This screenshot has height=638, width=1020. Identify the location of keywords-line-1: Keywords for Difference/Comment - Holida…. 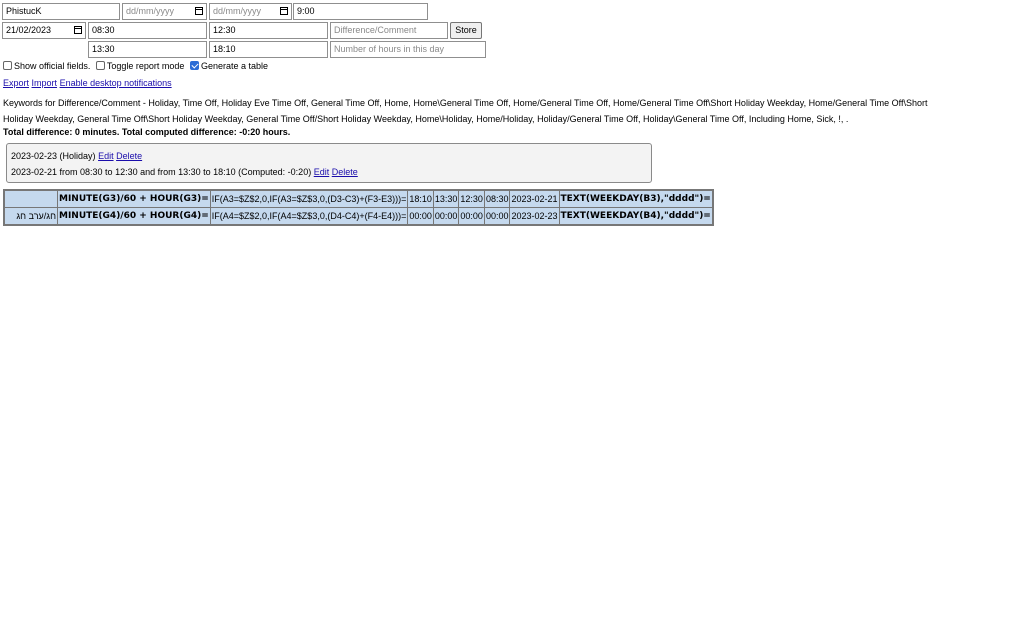
(465, 103).